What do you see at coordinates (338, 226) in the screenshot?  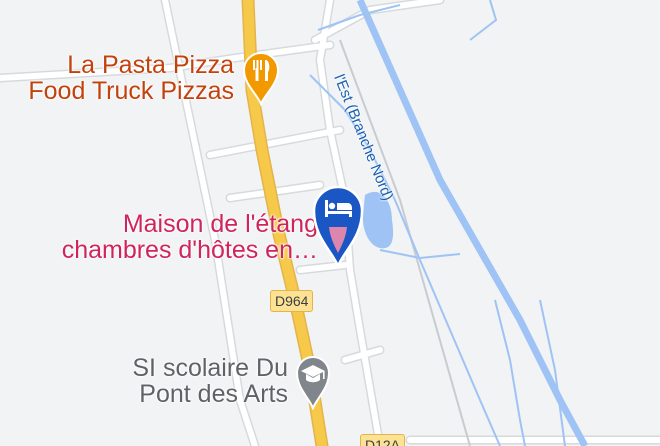 I see `hotel-pin` at bounding box center [338, 226].